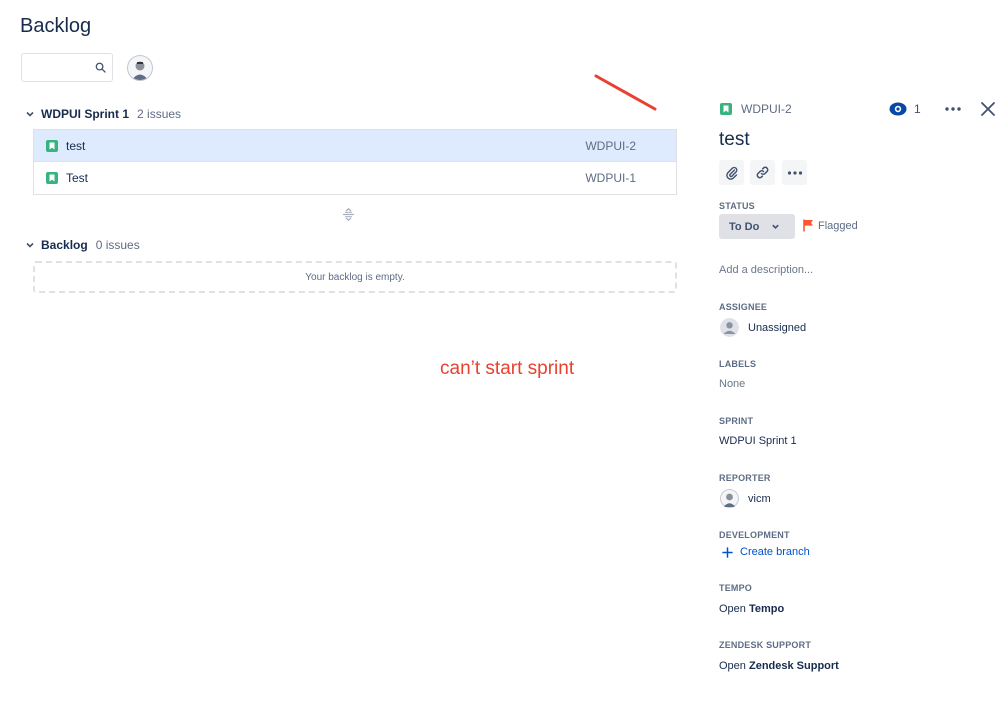  What do you see at coordinates (766, 609) in the screenshot?
I see `tempo-link-text: Tempo` at bounding box center [766, 609].